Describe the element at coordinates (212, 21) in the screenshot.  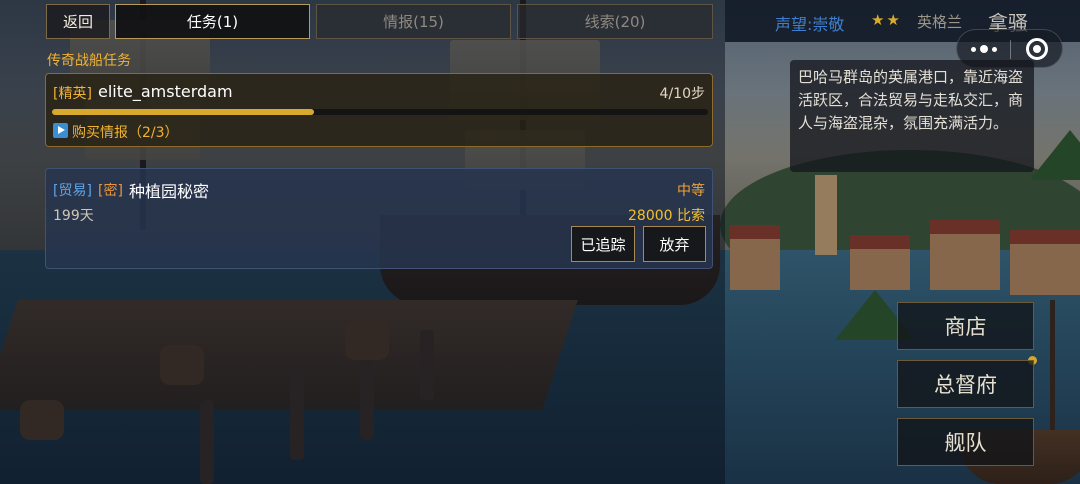
I see `tab-missions: 任务(1)` at that location.